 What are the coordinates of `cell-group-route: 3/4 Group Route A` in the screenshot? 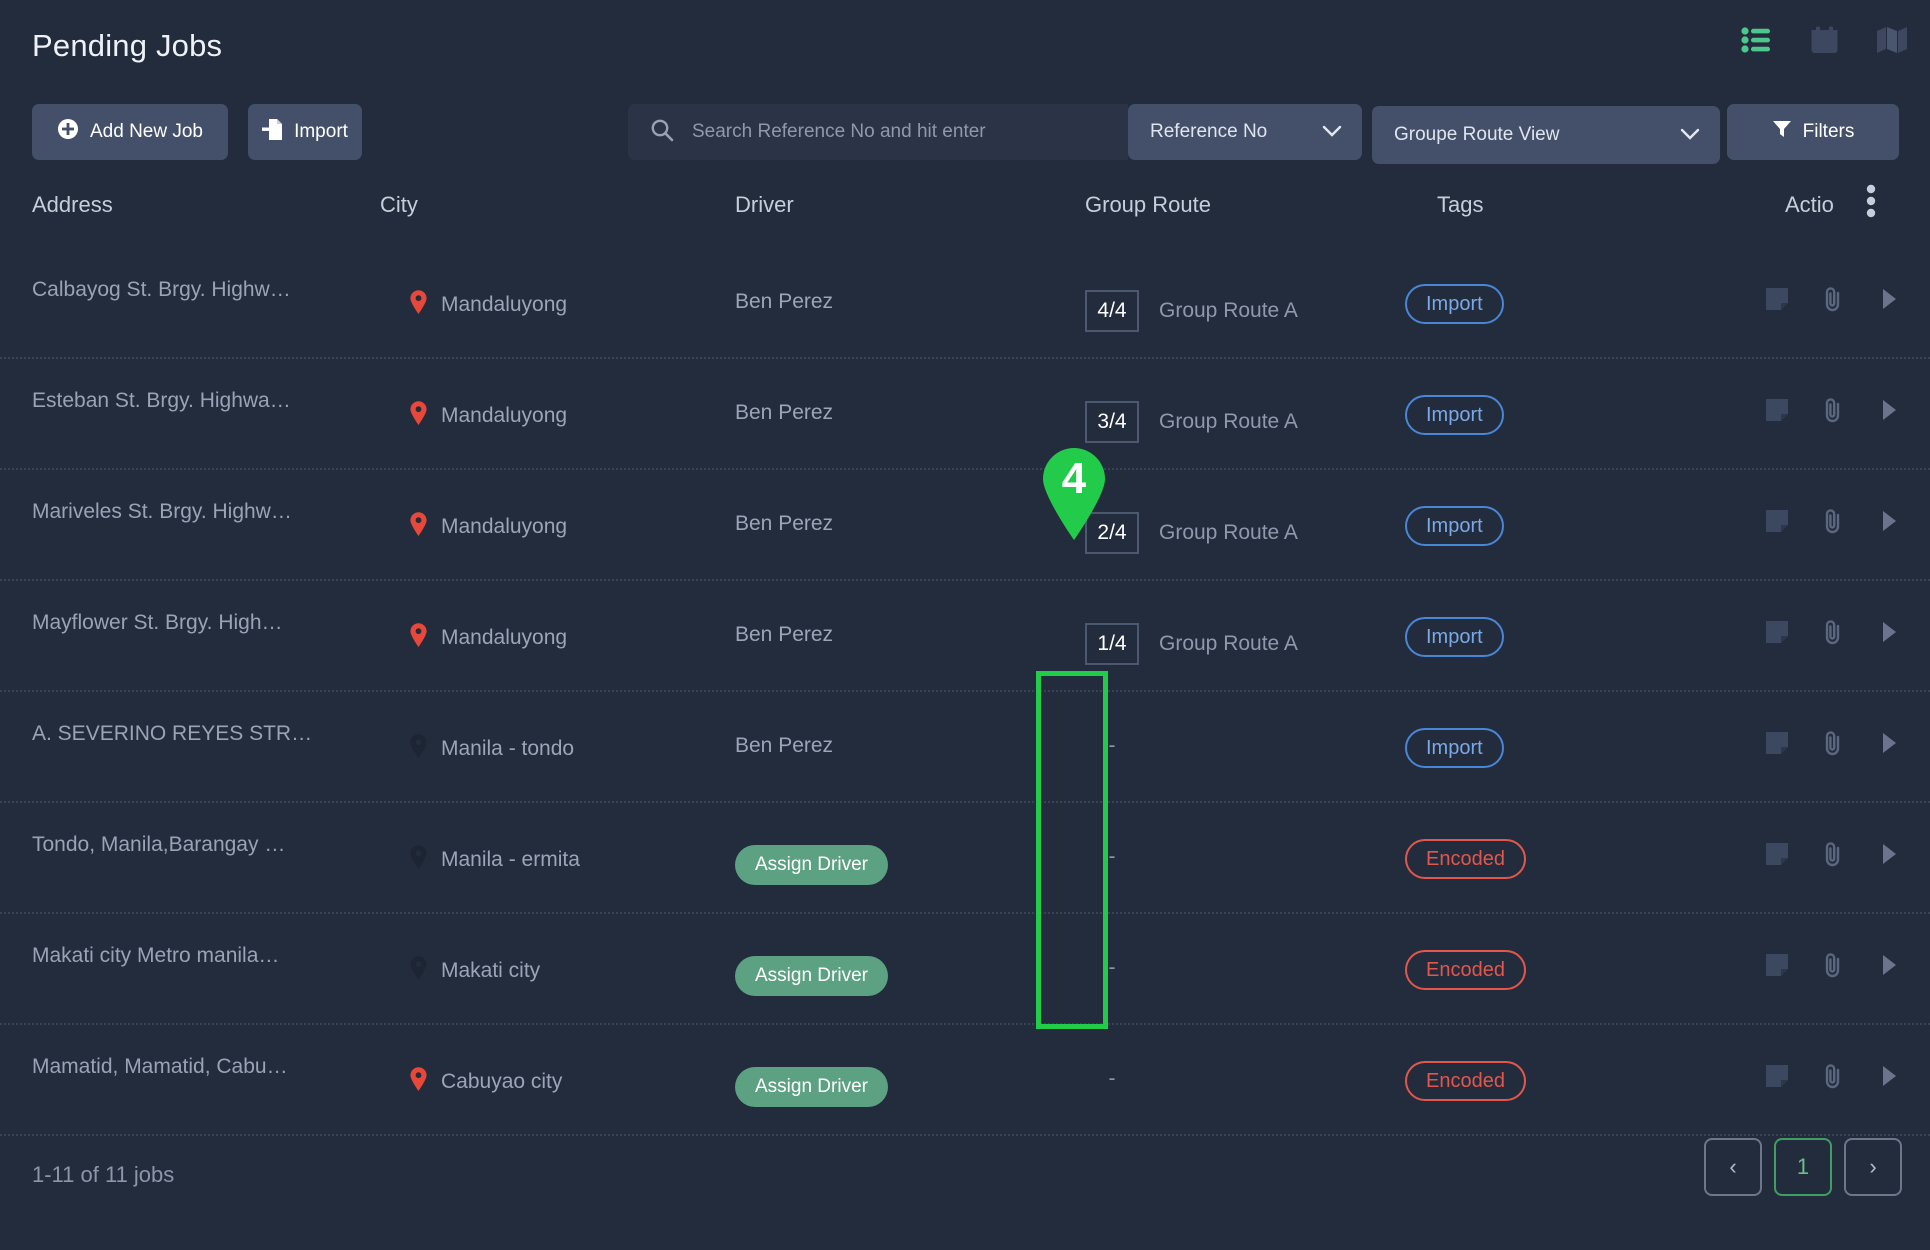 It's located at (1191, 422).